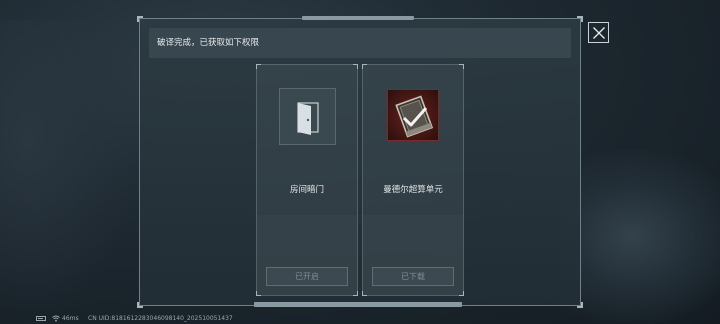 This screenshot has height=324, width=720. I want to click on close-icon, so click(599, 33).